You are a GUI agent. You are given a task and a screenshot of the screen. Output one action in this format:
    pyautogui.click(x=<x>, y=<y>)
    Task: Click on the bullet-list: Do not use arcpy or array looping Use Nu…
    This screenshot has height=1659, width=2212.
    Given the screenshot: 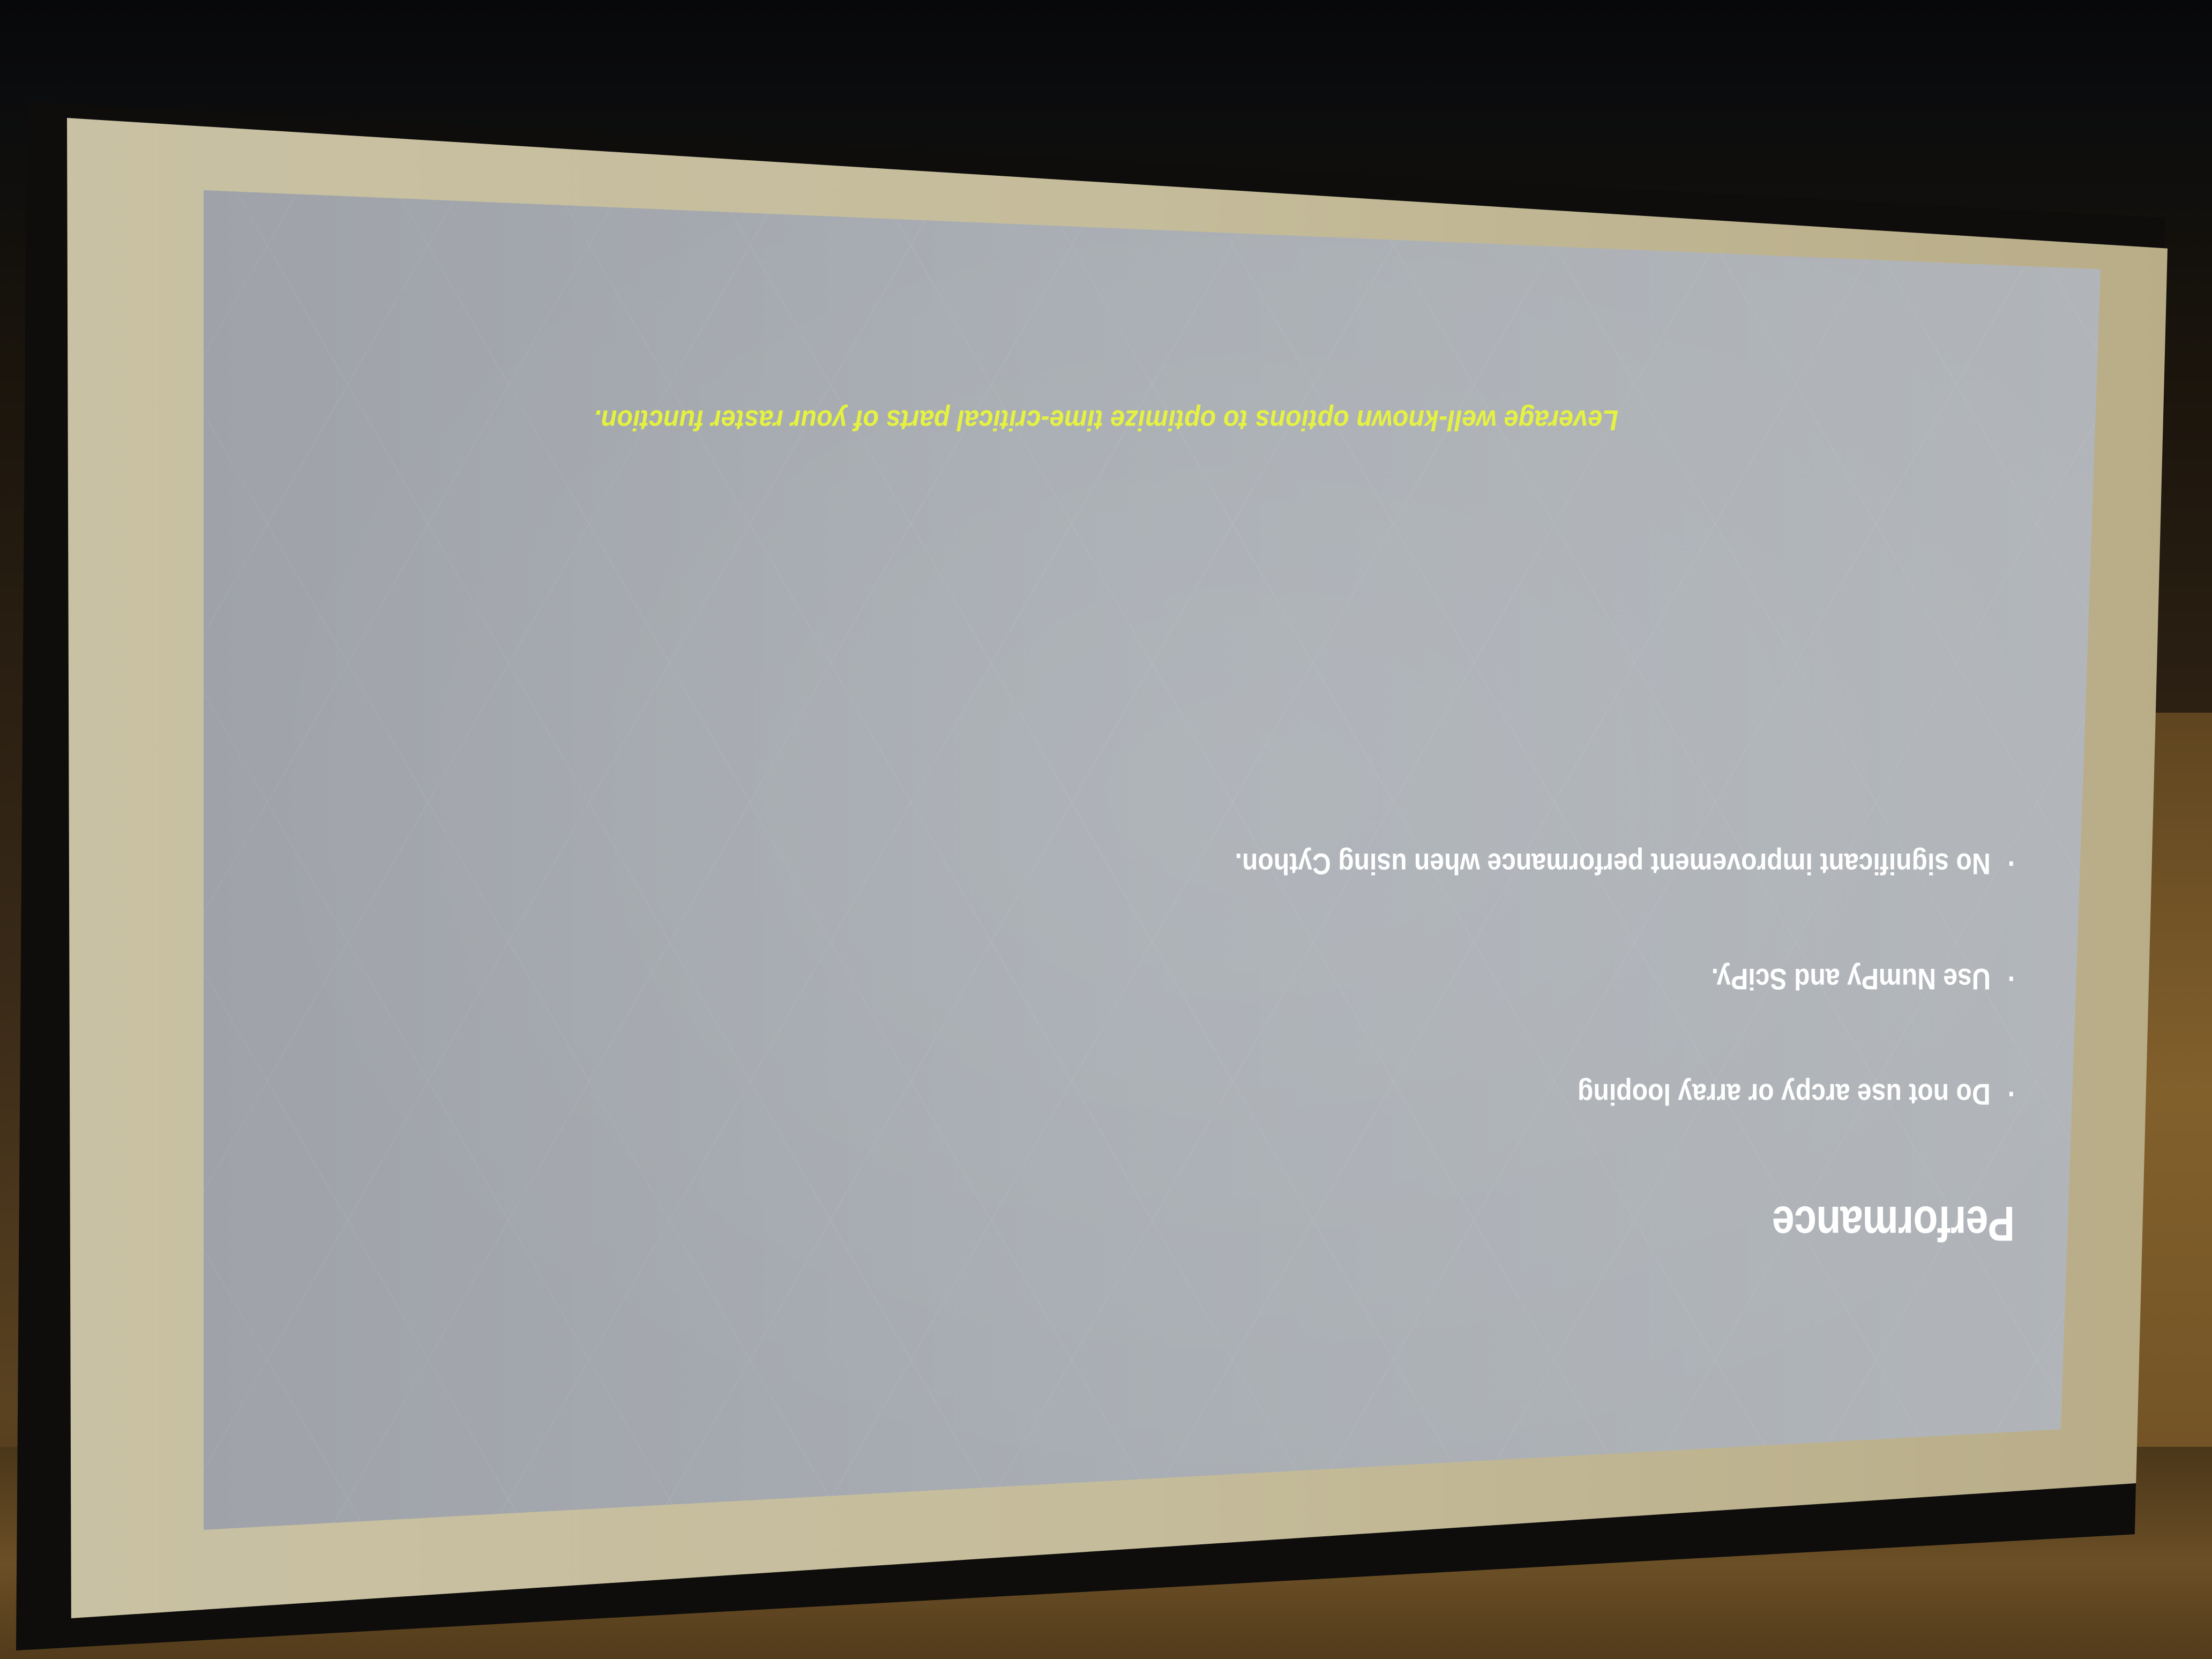 What is the action you would take?
    pyautogui.click(x=1561, y=939)
    